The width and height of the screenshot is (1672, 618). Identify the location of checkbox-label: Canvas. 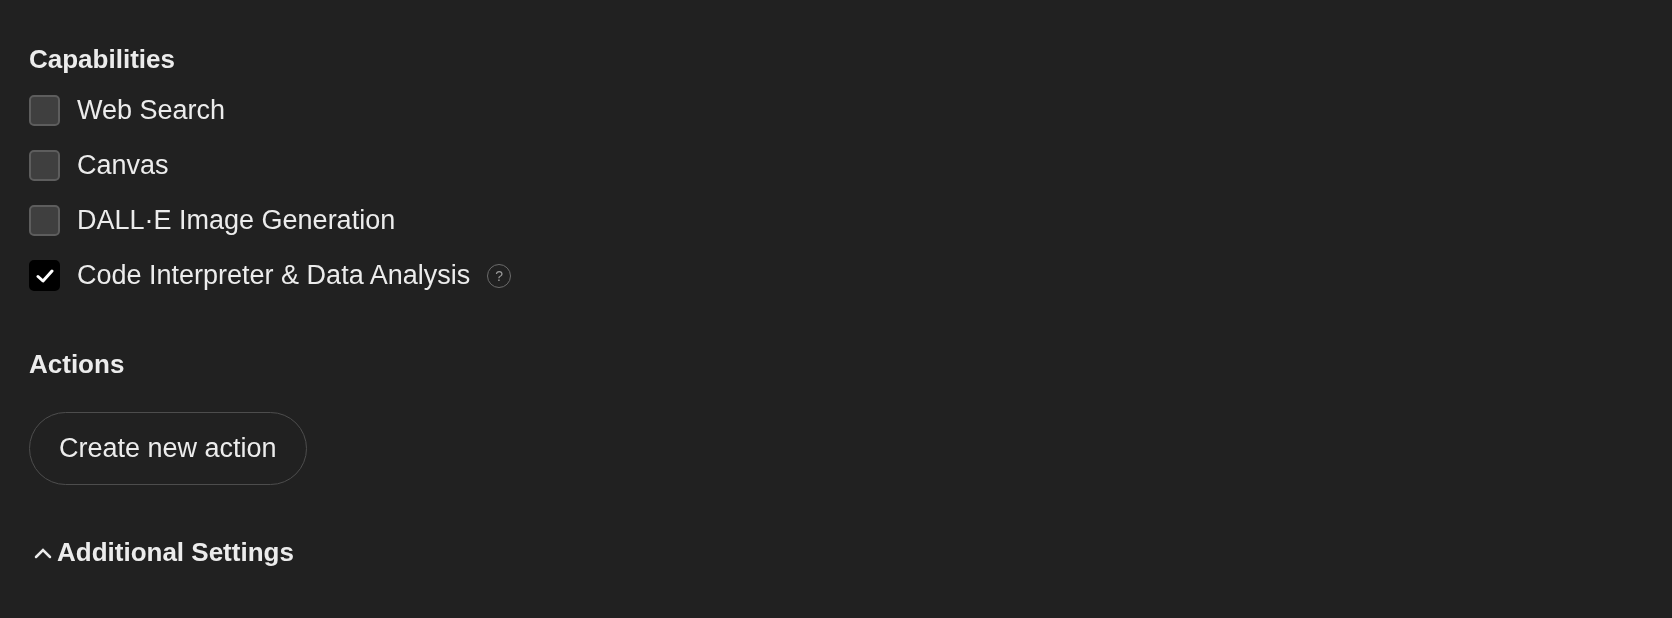
(123, 165).